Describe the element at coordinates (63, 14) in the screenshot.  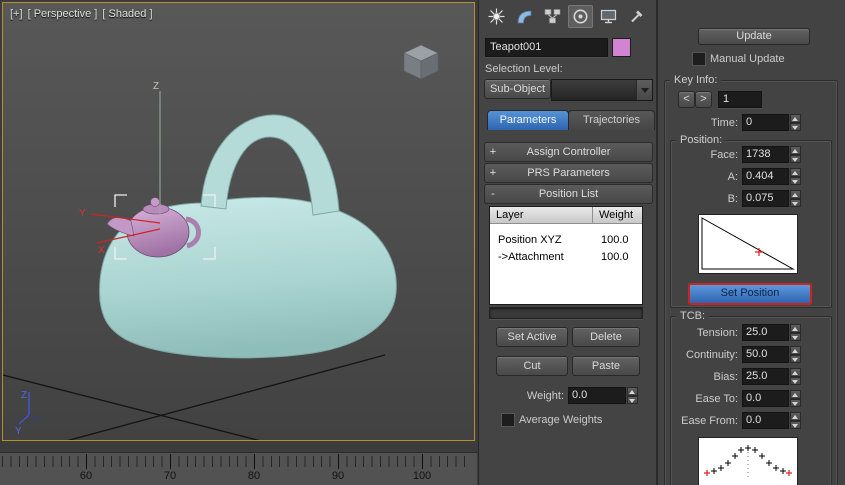
I see `viewport-pov-menu: [ Perspective ]` at that location.